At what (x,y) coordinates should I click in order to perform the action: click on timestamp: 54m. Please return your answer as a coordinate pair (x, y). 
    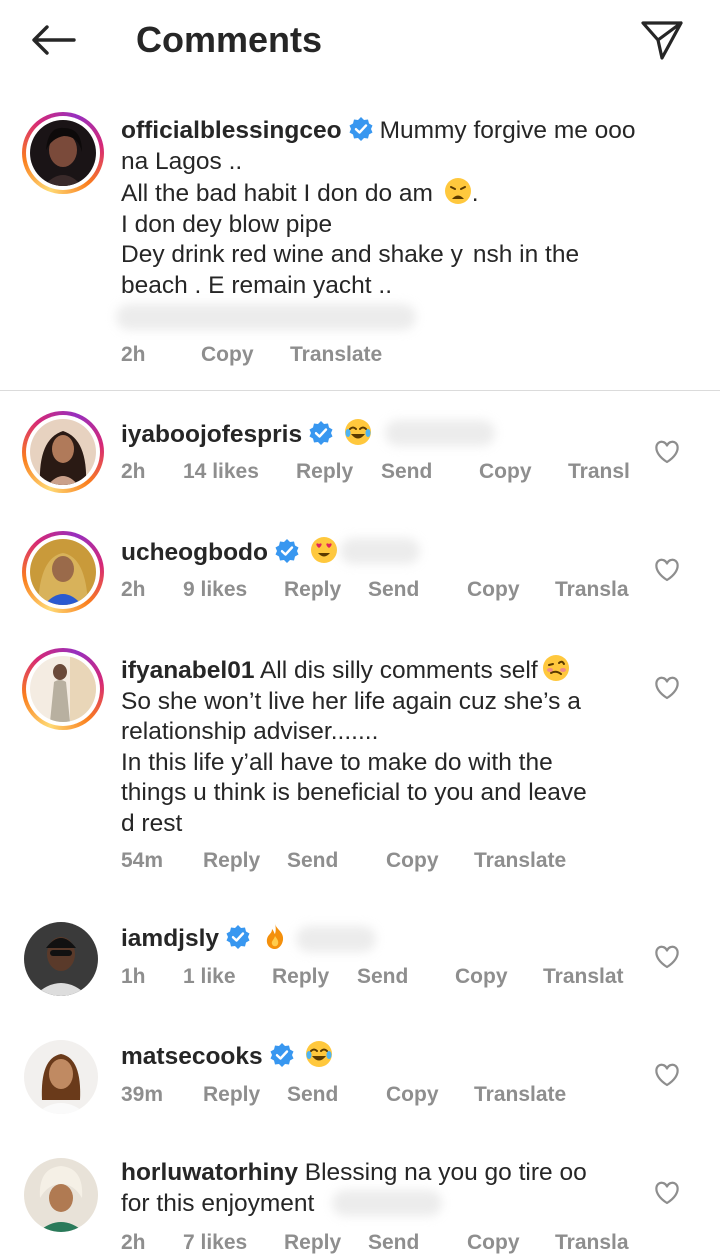
    Looking at the image, I should click on (142, 860).